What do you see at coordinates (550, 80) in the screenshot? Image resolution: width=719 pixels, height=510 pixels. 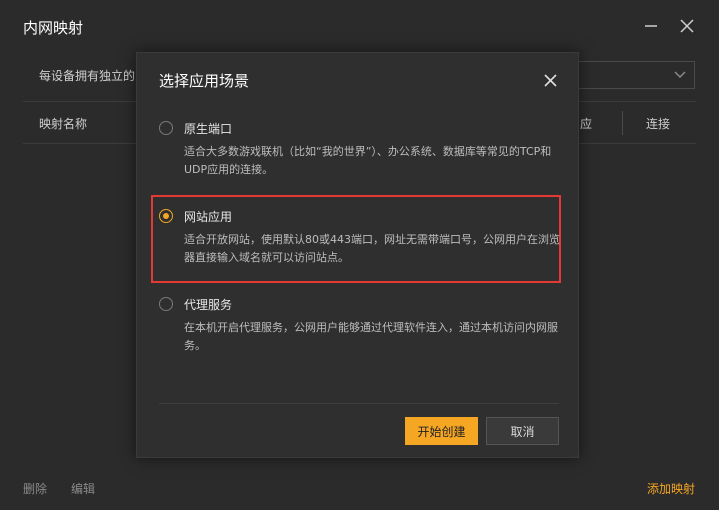 I see `close-icon` at bounding box center [550, 80].